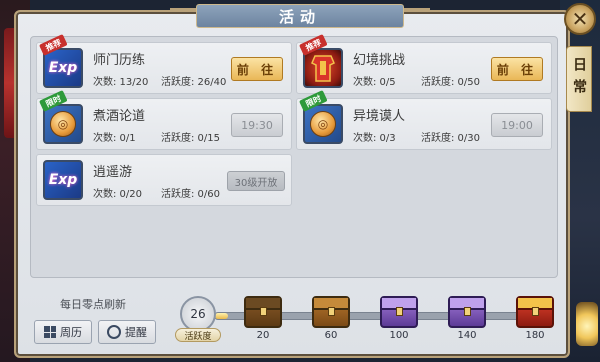  Describe the element at coordinates (263, 335) in the screenshot. I see `chest-threshold: 20` at that location.